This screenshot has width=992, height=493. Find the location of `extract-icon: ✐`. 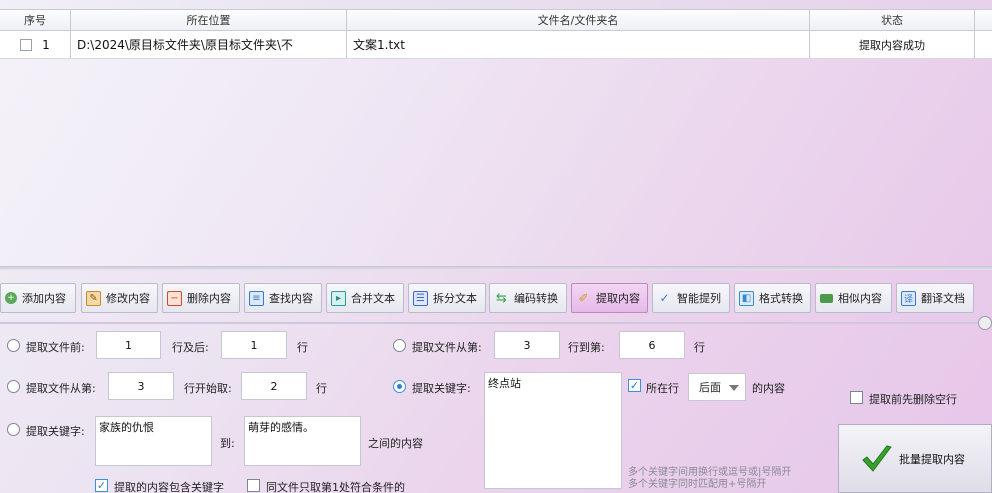

extract-icon: ✐ is located at coordinates (583, 298).